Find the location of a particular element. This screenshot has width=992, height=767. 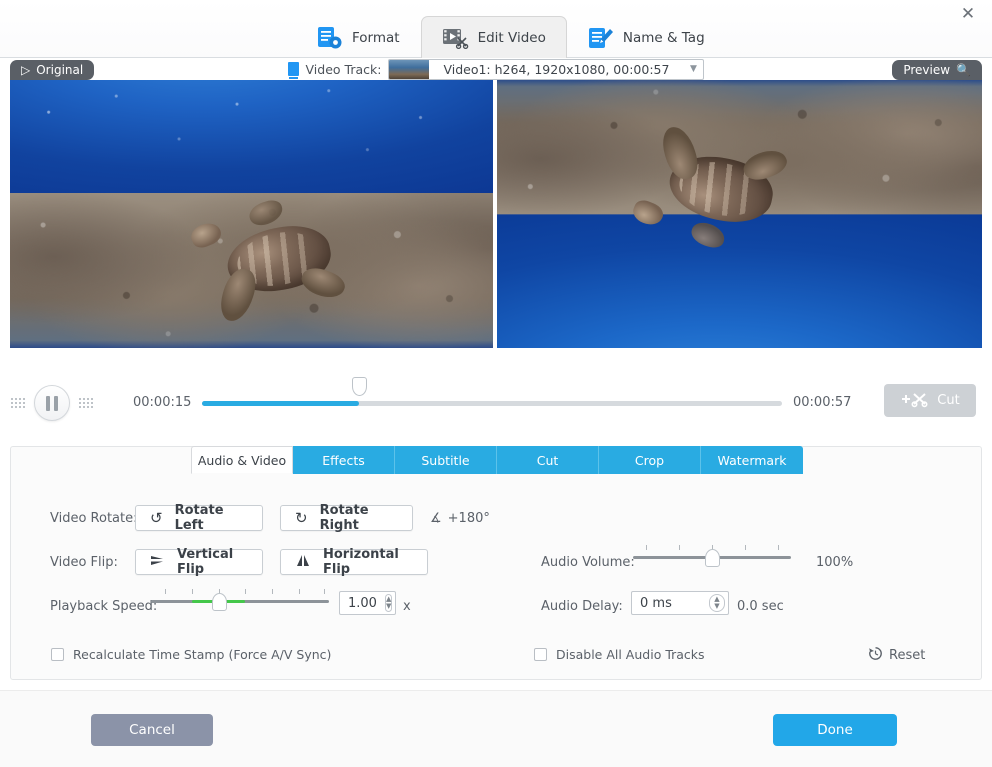

volume-slider-knob is located at coordinates (712, 558).